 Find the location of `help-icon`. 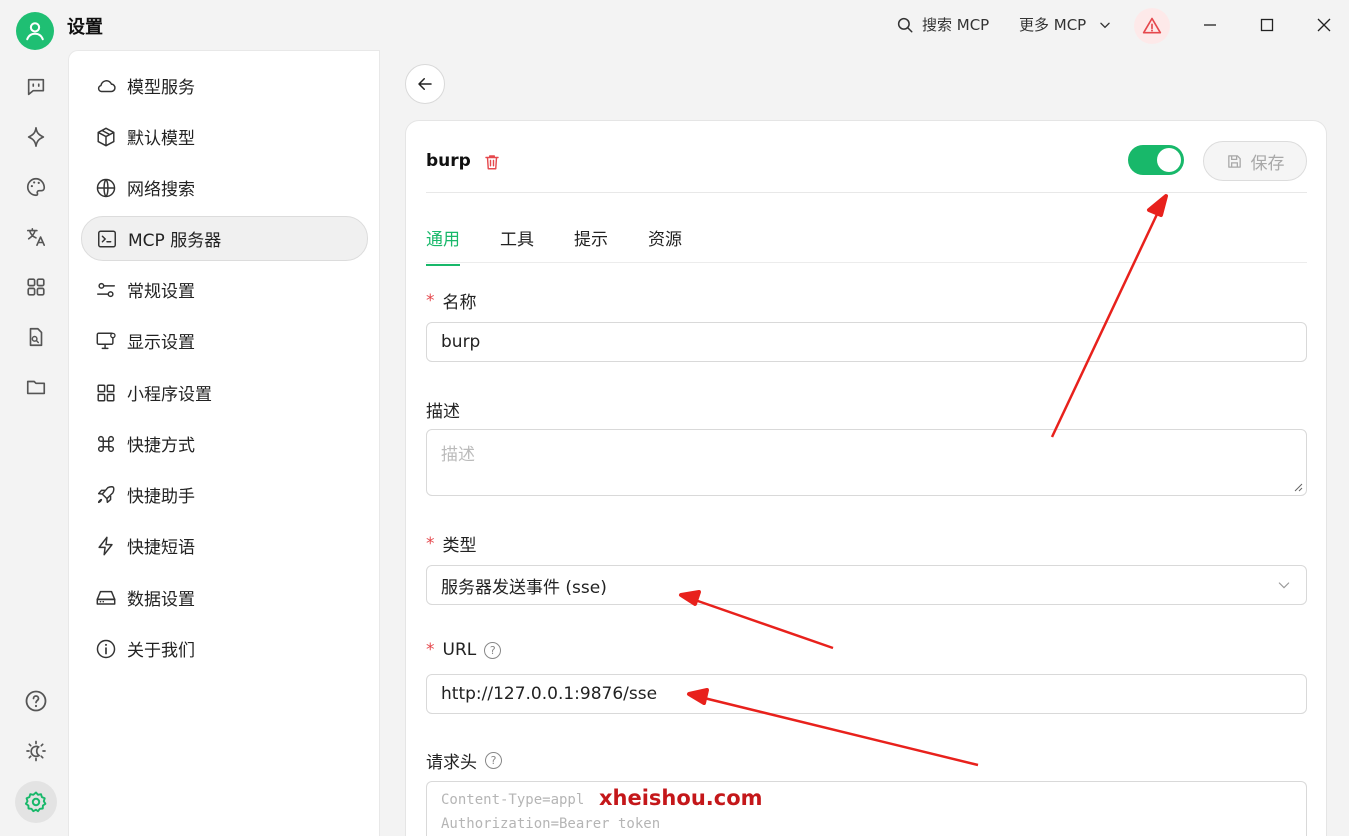

help-icon is located at coordinates (36, 701).